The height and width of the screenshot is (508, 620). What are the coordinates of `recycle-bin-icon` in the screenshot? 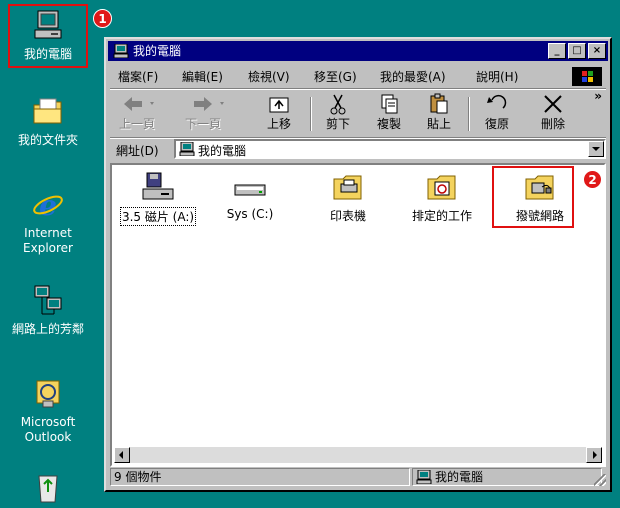 It's located at (48, 487).